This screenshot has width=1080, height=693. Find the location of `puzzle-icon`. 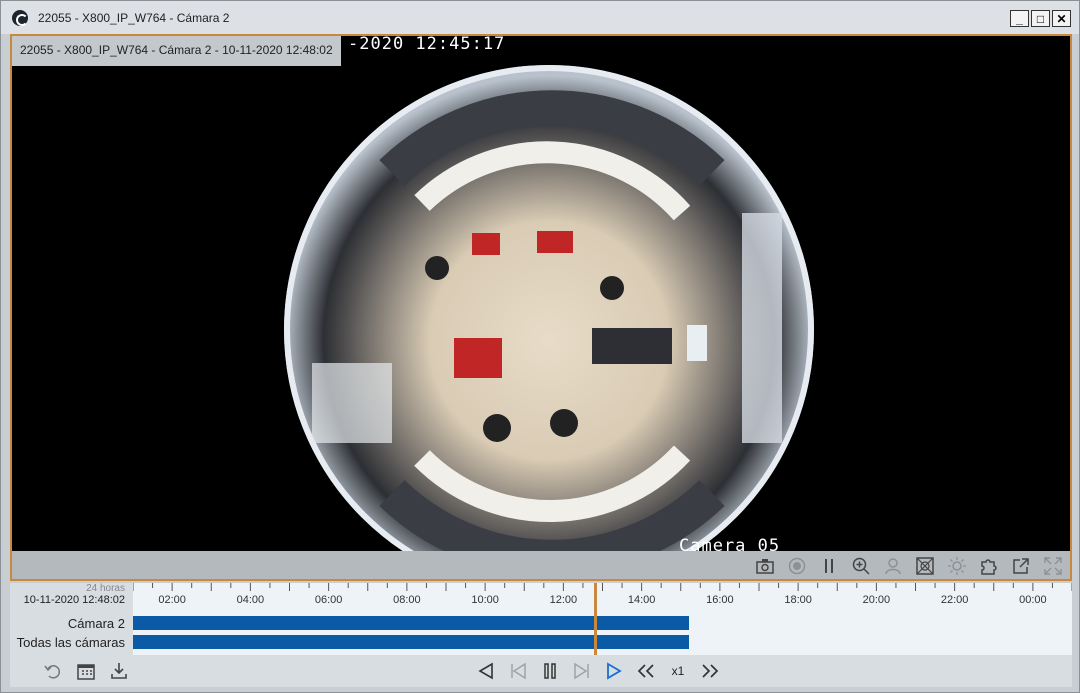

puzzle-icon is located at coordinates (989, 566).